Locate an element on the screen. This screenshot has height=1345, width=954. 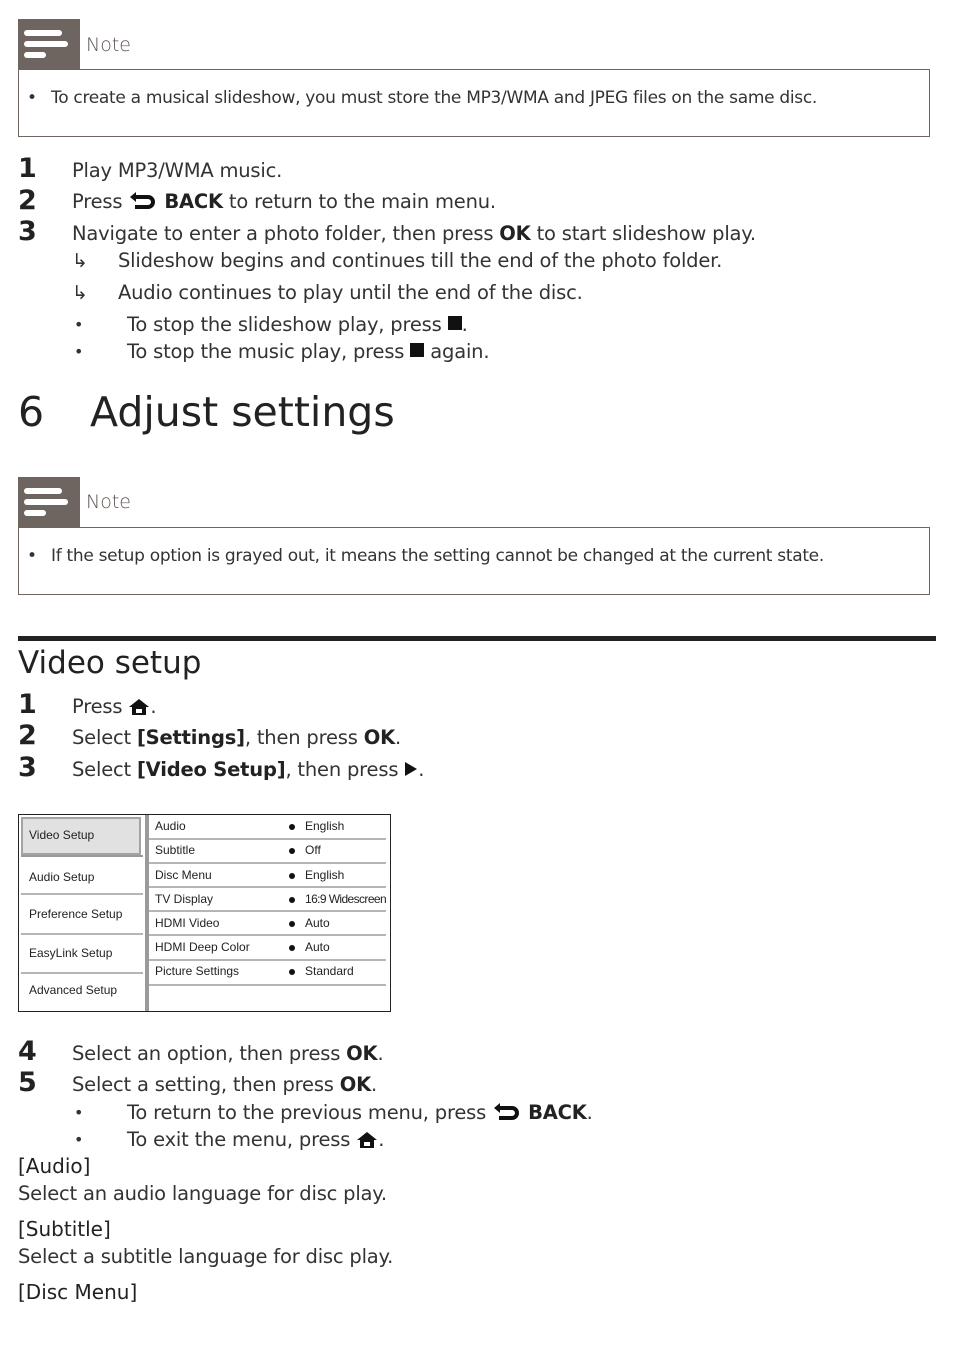
chapter-number: 6 is located at coordinates (31, 412).